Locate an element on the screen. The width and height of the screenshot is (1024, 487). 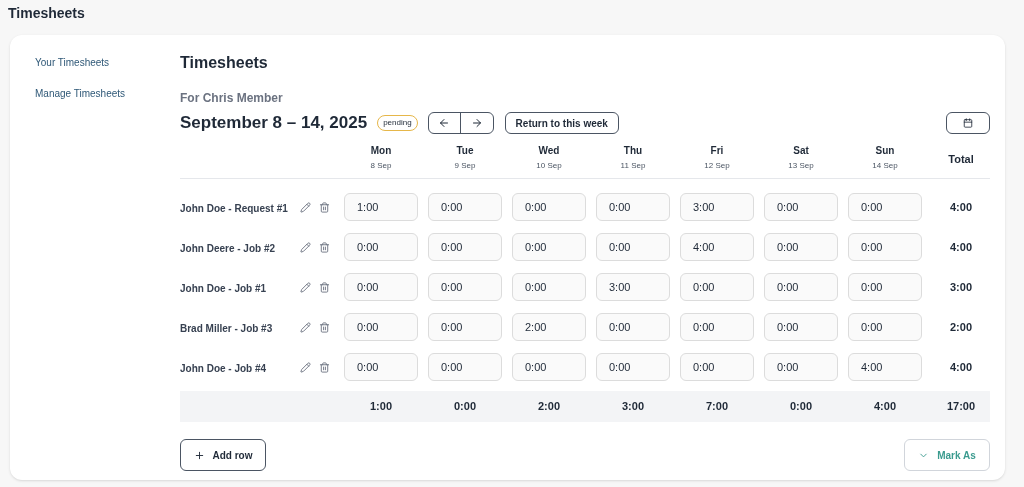
plus-icon is located at coordinates (199, 455).